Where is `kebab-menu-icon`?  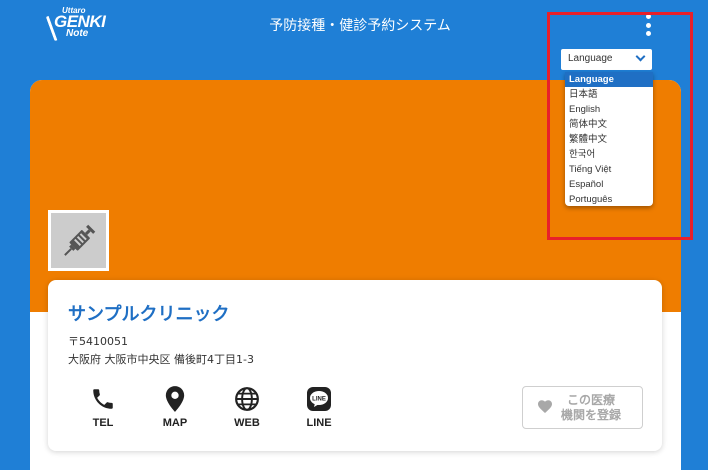
kebab-menu-icon is located at coordinates (648, 25).